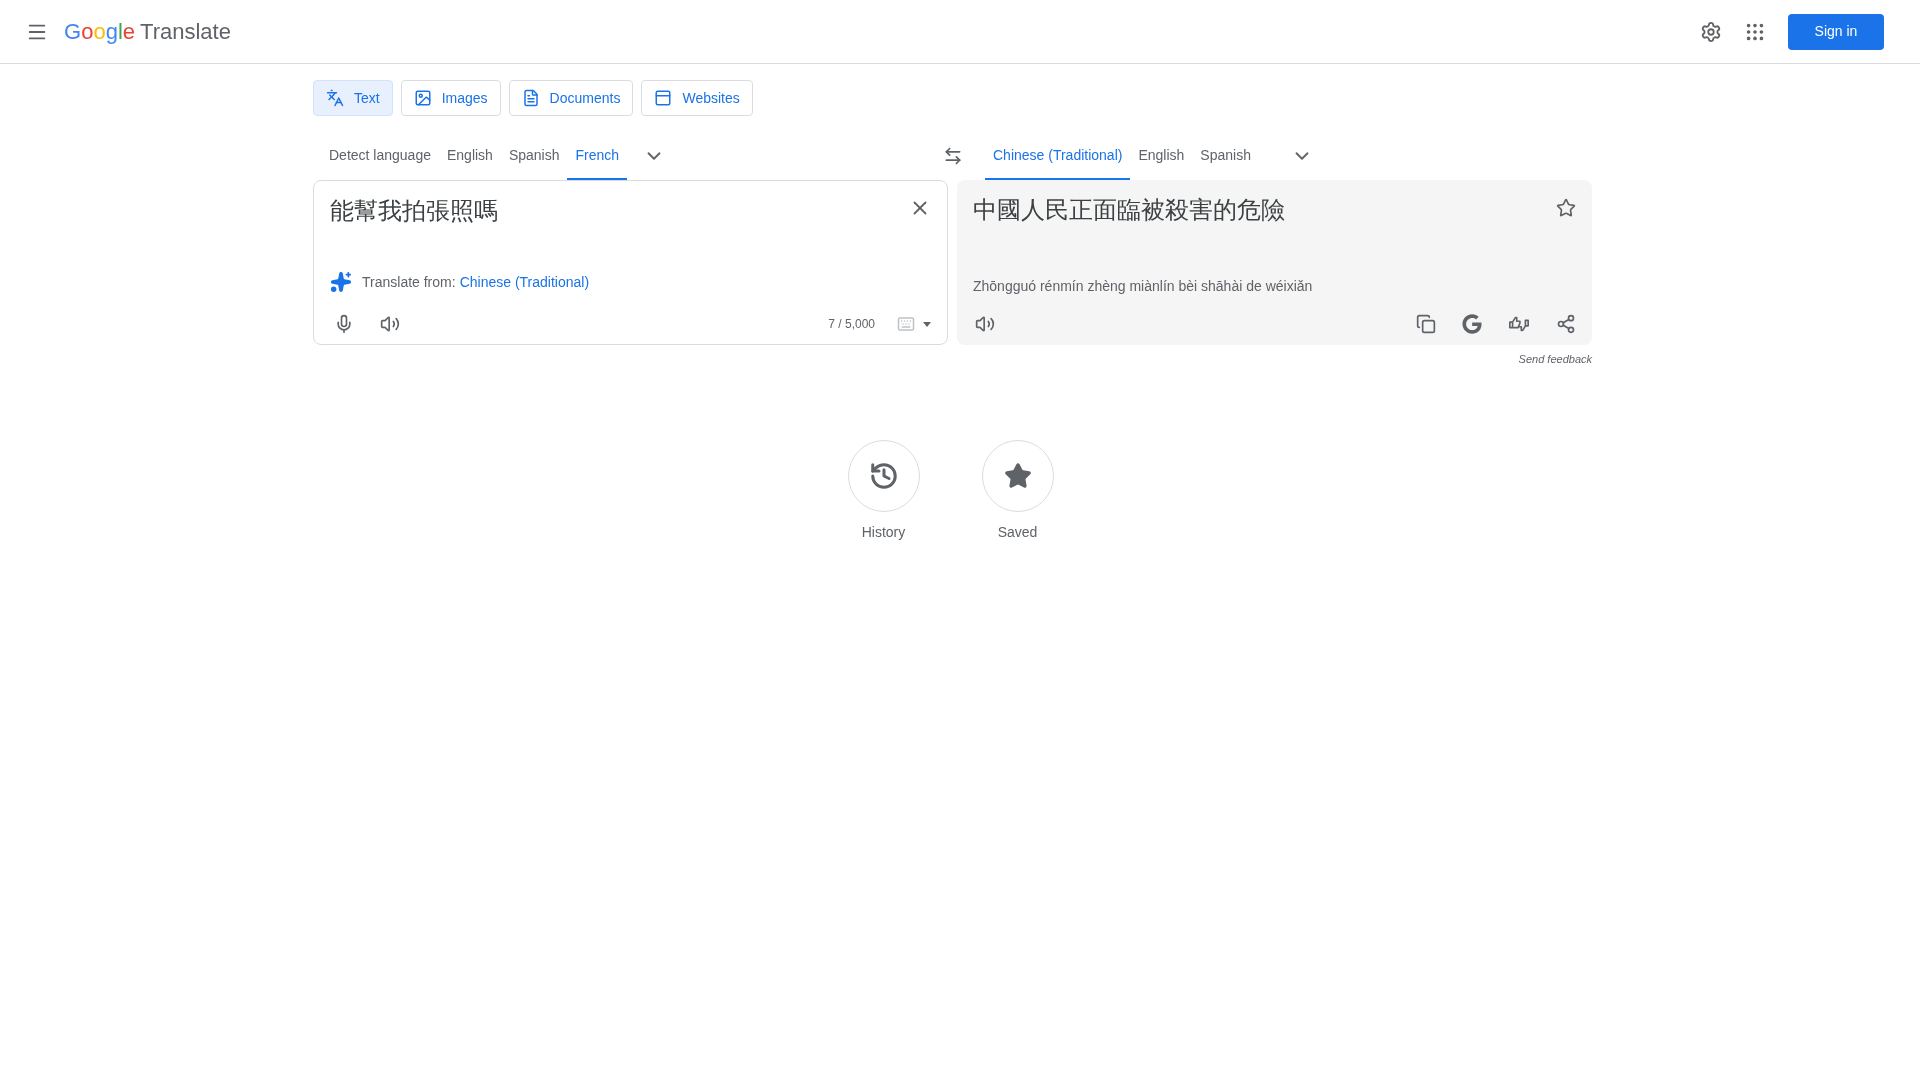 The image size is (1920, 1080). Describe the element at coordinates (1472, 324) in the screenshot. I see `google-g-icon` at that location.